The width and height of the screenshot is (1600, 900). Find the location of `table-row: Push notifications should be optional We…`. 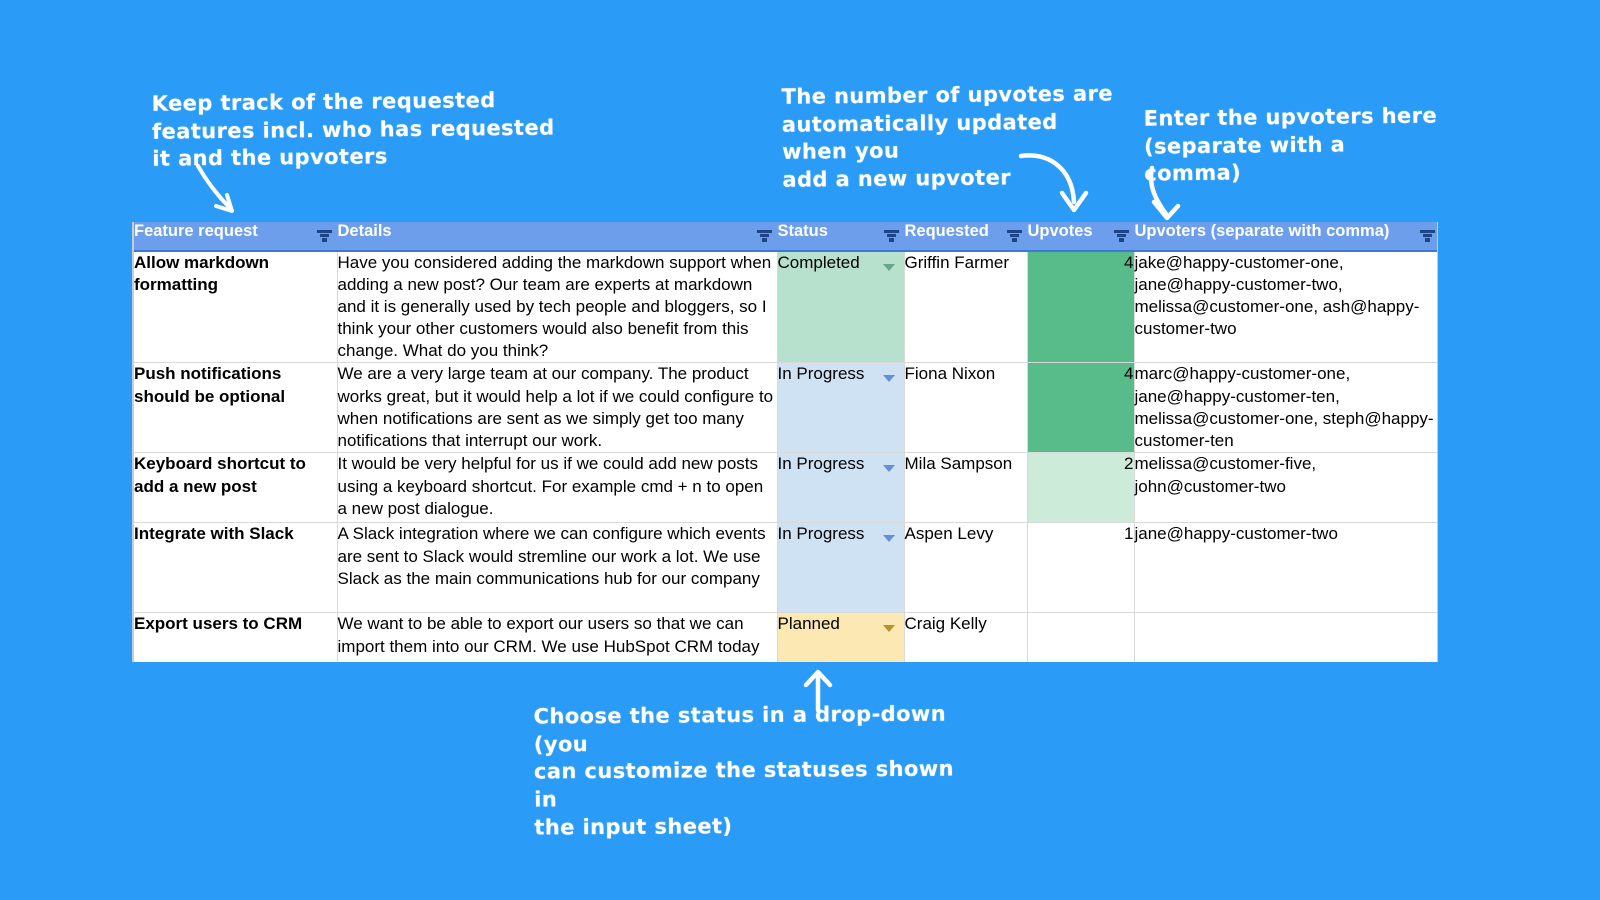

table-row: Push notifications should be optional We… is located at coordinates (785, 408).